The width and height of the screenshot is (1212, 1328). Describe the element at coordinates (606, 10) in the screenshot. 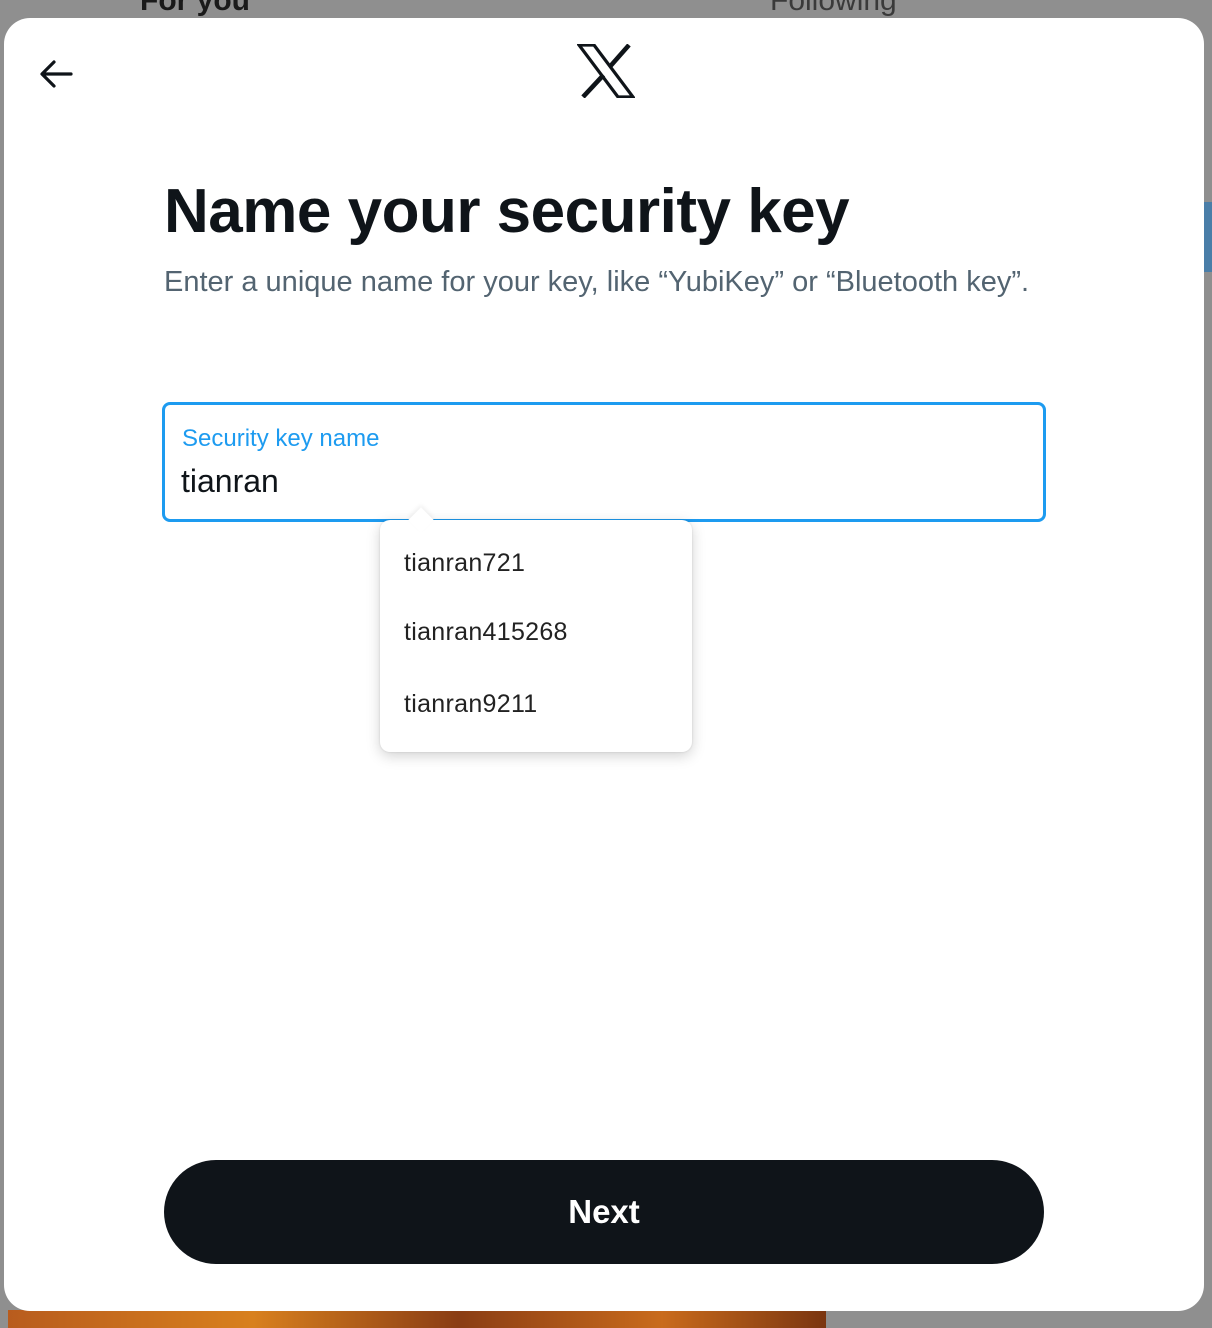

I see `background-tabs: For you Following` at that location.